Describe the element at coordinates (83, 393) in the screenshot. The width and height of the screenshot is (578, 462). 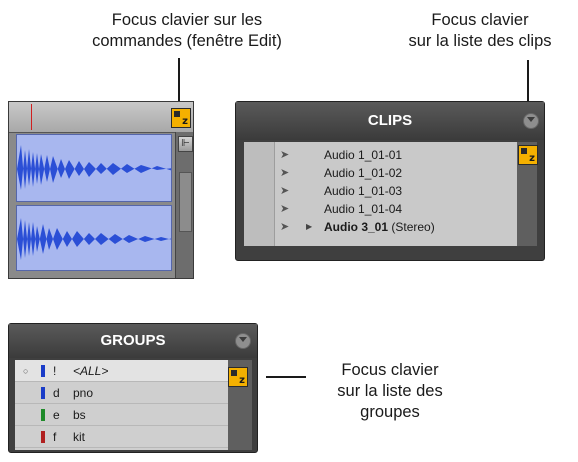
I see `group-name: pno` at that location.